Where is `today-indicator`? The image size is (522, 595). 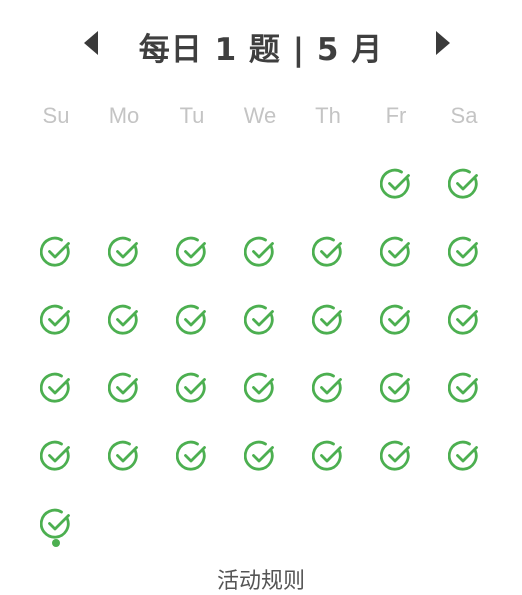 today-indicator is located at coordinates (56, 543).